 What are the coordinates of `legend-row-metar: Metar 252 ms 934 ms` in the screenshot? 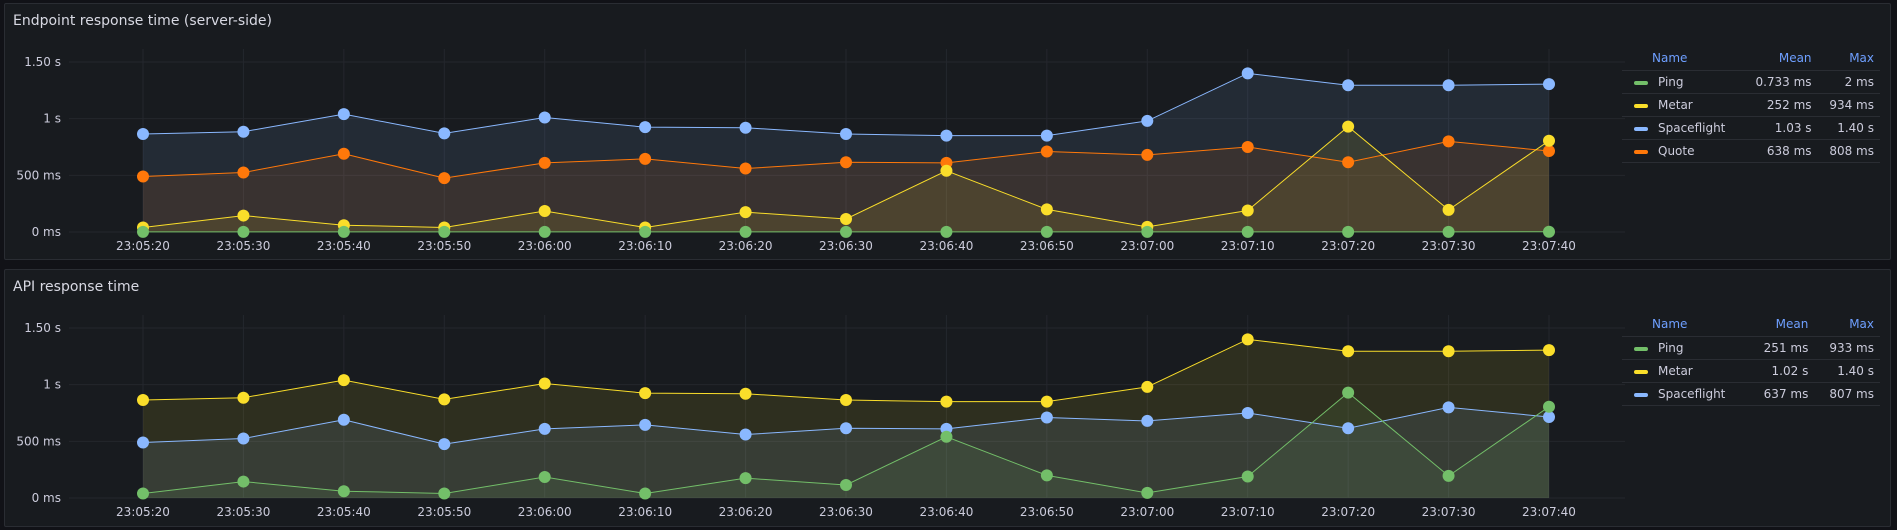 It's located at (1751, 105).